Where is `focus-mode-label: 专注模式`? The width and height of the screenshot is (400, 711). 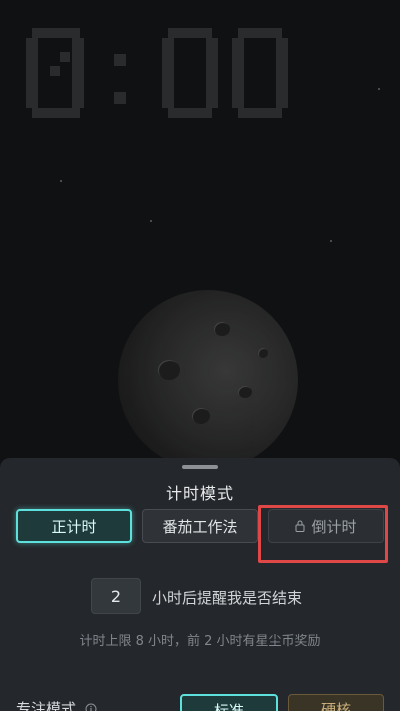 focus-mode-label: 专注模式 is located at coordinates (56, 704).